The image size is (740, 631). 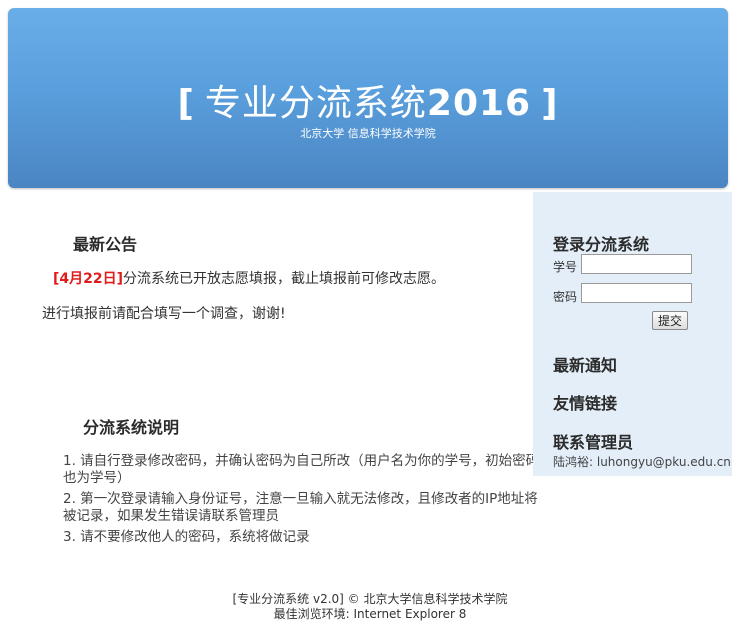 I want to click on title-text: 专业分流系统, so click(x=315, y=103).